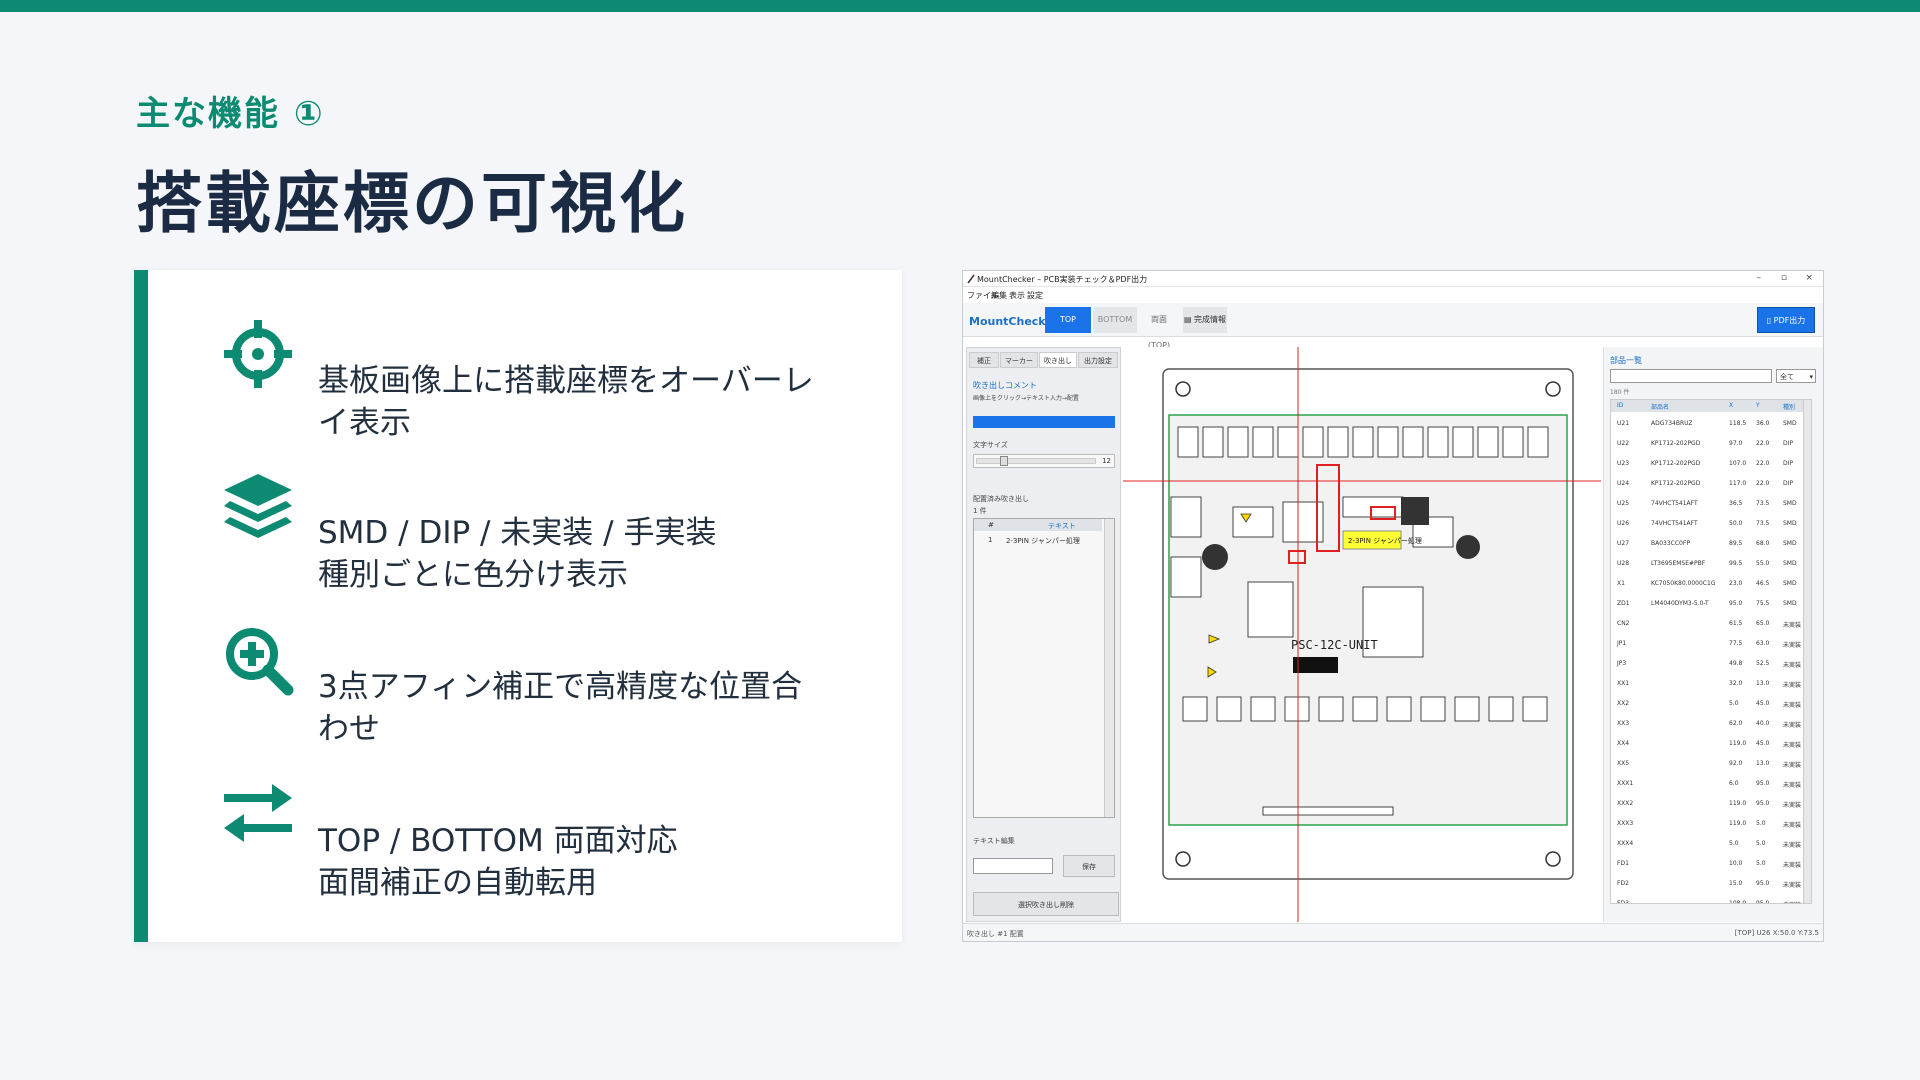 The height and width of the screenshot is (1080, 1920). What do you see at coordinates (1098, 360) in the screenshot?
I see `tab-output-settings: 出力設定` at bounding box center [1098, 360].